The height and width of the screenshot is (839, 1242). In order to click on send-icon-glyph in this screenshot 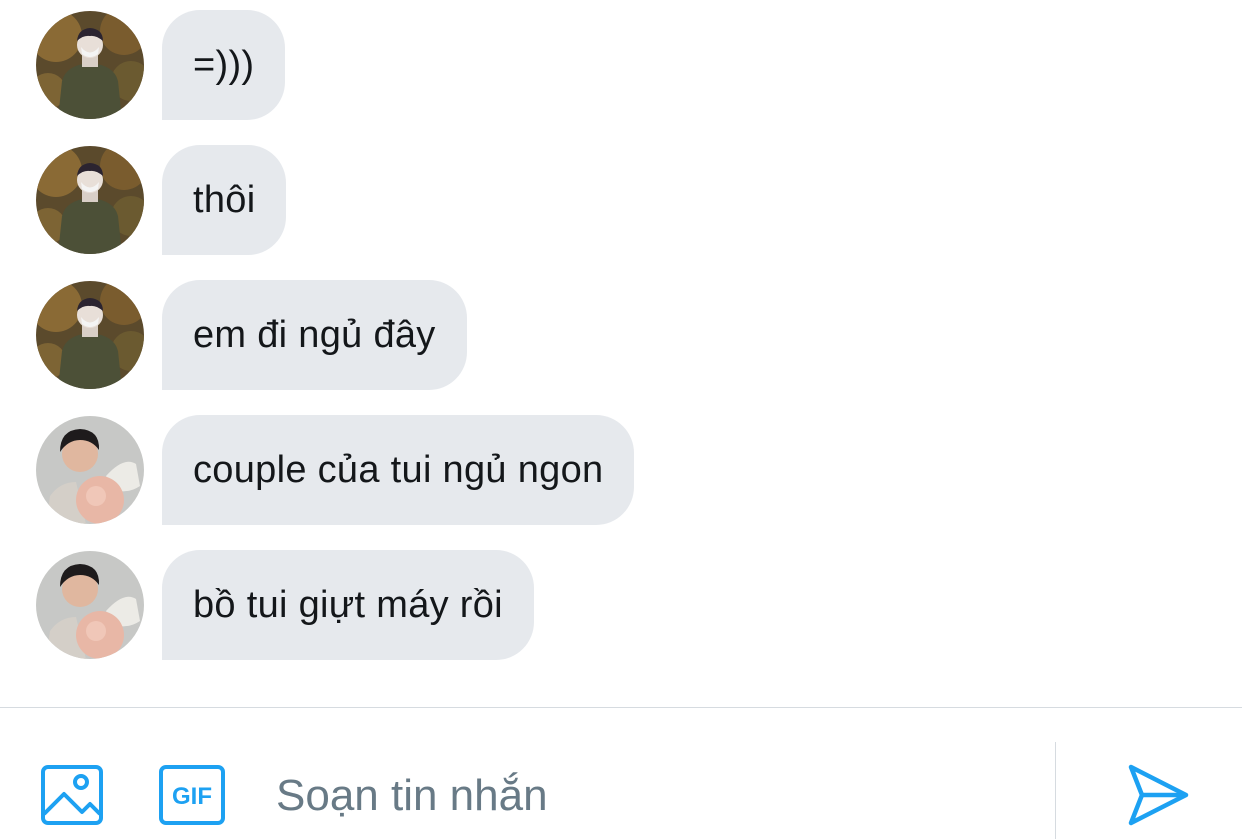, I will do `click(1158, 795)`.